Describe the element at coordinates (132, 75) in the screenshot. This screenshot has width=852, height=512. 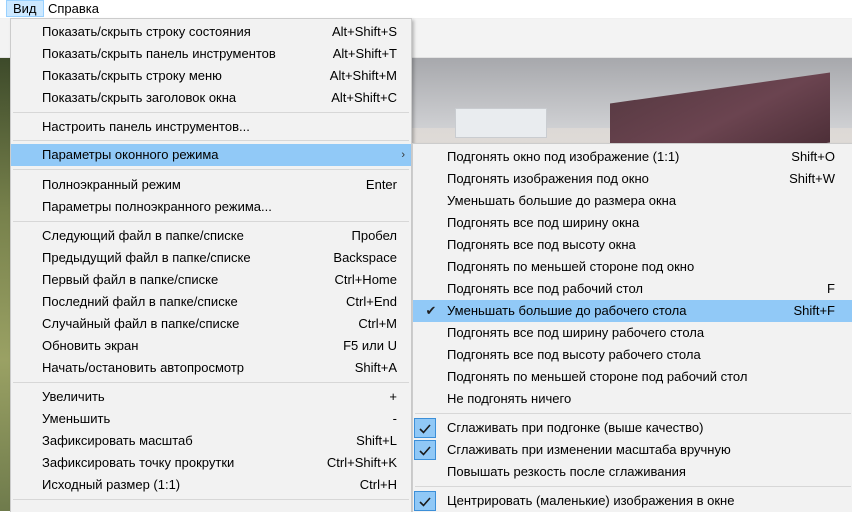
I see `menu-item-label: Показать/скрыть строку меню` at that location.